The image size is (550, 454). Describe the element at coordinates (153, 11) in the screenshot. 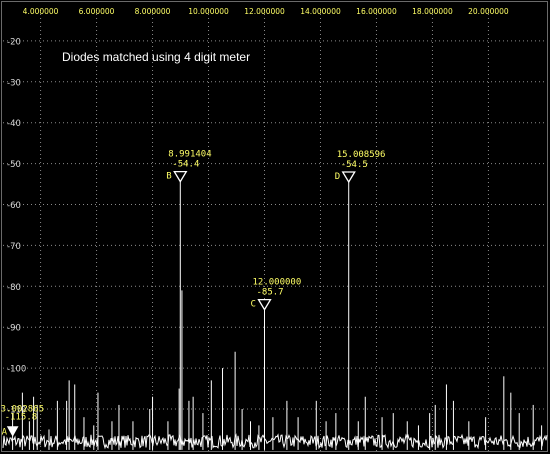

I see `x-tick-label: 8.000000` at that location.